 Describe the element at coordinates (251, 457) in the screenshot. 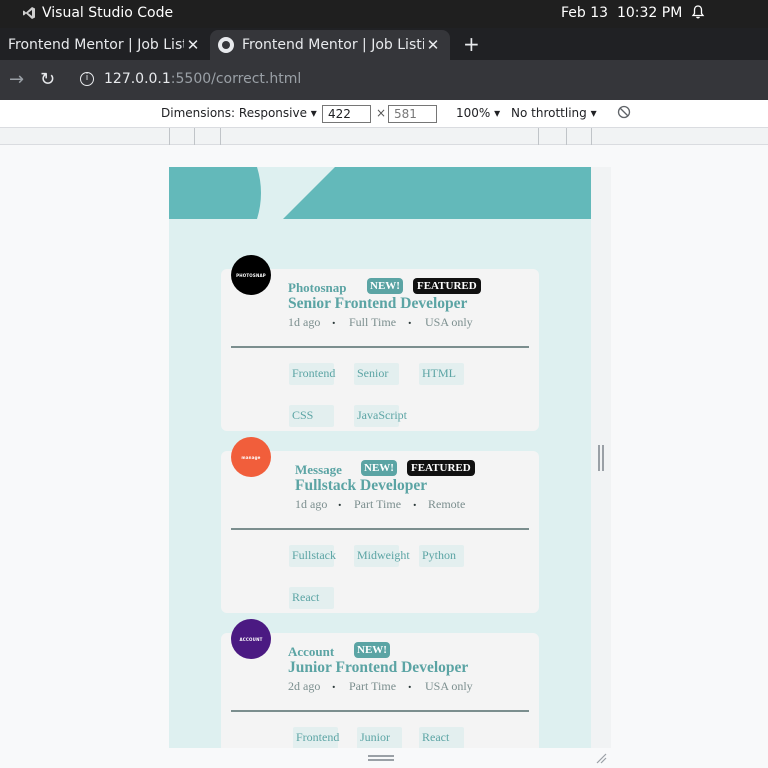

I see `company-logo: manage` at that location.